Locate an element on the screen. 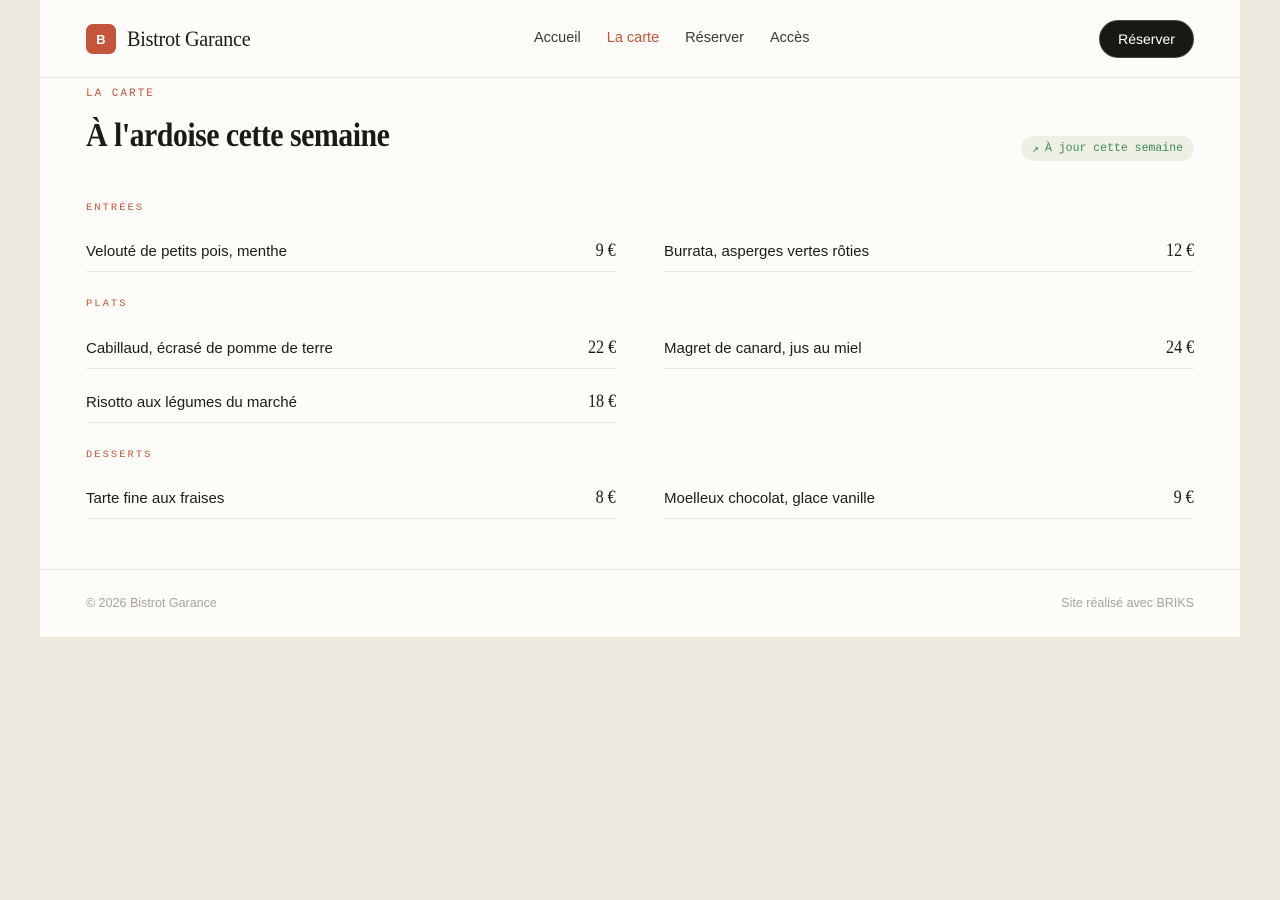  menu-item: Risotto aux légumes du marché 18 € is located at coordinates (351, 400).